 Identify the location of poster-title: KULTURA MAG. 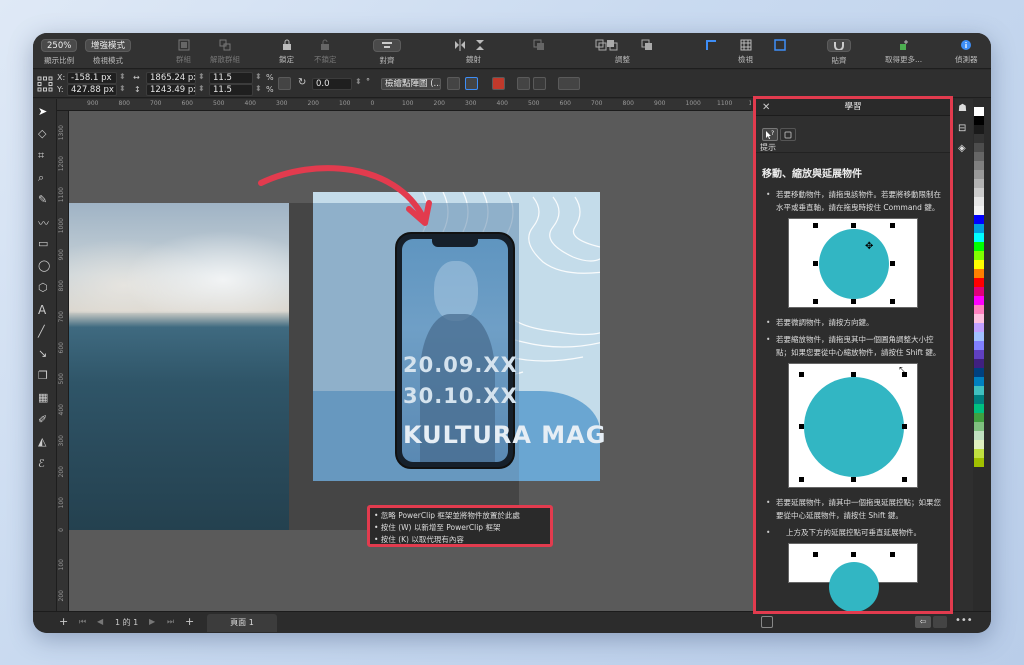
(504, 435).